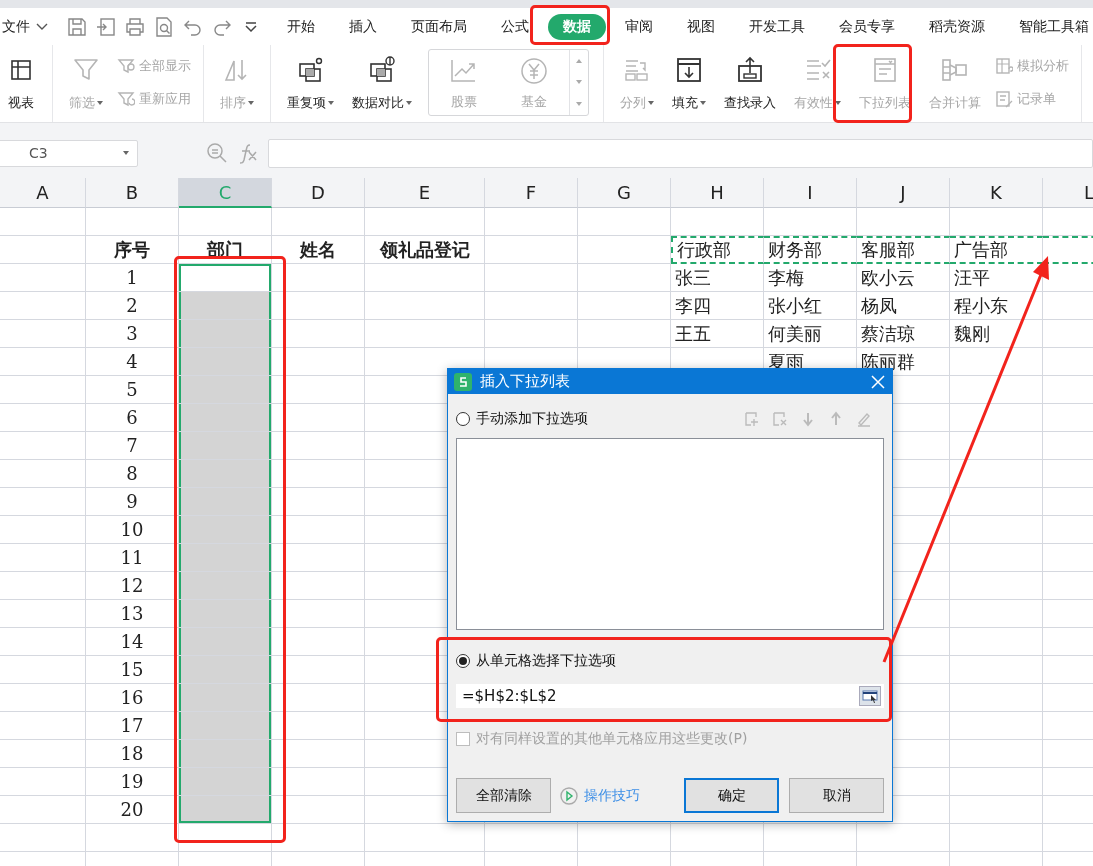 The width and height of the screenshot is (1093, 866). Describe the element at coordinates (382, 70) in the screenshot. I see `overlapping-squares-icon` at that location.